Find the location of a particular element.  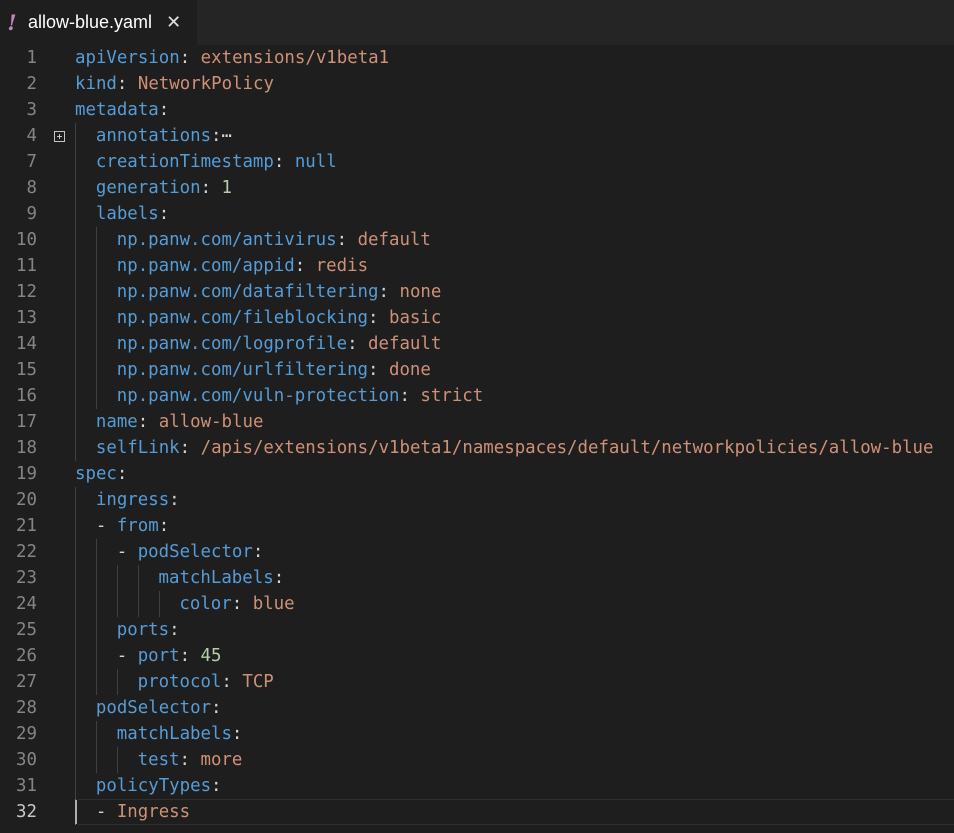

code-line: 27 protocol: TCP is located at coordinates (477, 682).